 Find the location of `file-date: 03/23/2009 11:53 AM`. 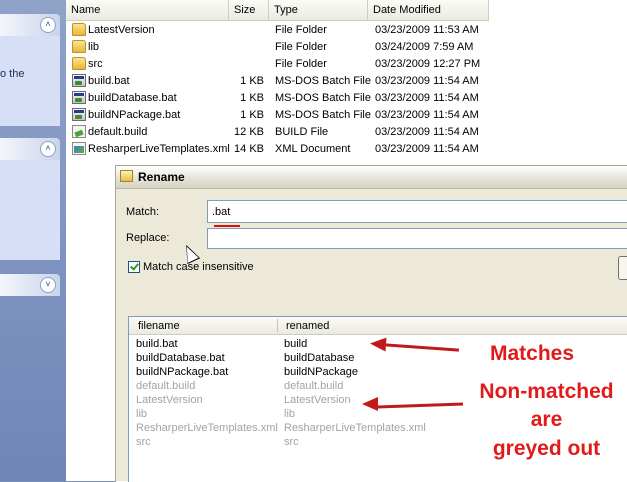

file-date: 03/23/2009 11:53 AM is located at coordinates (427, 30).